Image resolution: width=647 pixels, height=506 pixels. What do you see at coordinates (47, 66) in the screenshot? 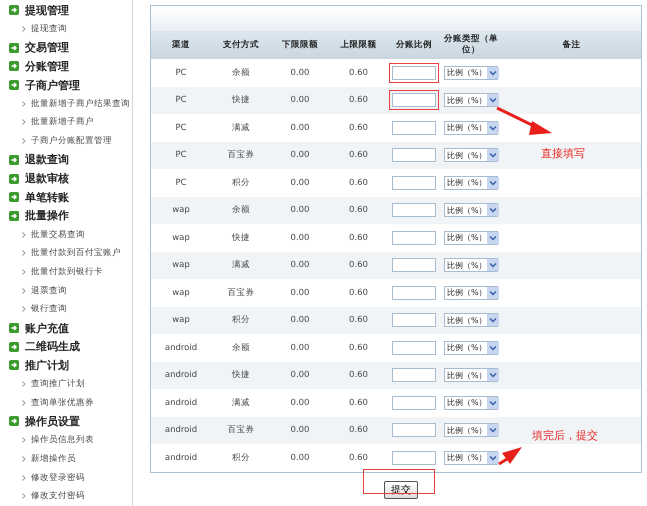
I see `menu-section: 分账管理` at bounding box center [47, 66].